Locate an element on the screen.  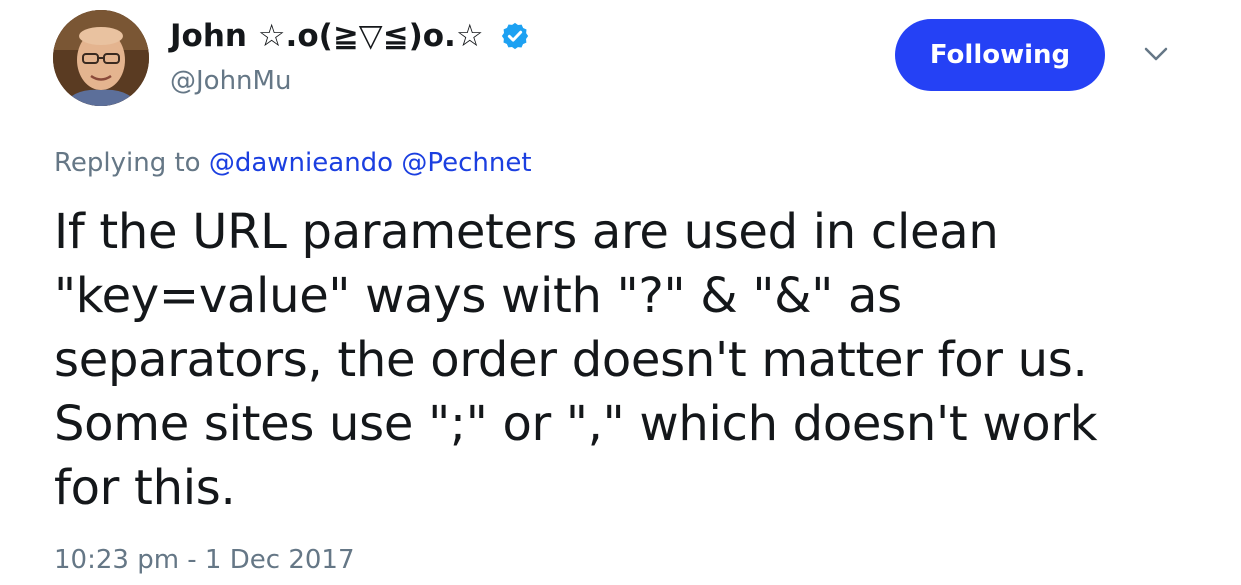
replying-to: Replying to @dawnieando @Pechnet is located at coordinates (293, 163).